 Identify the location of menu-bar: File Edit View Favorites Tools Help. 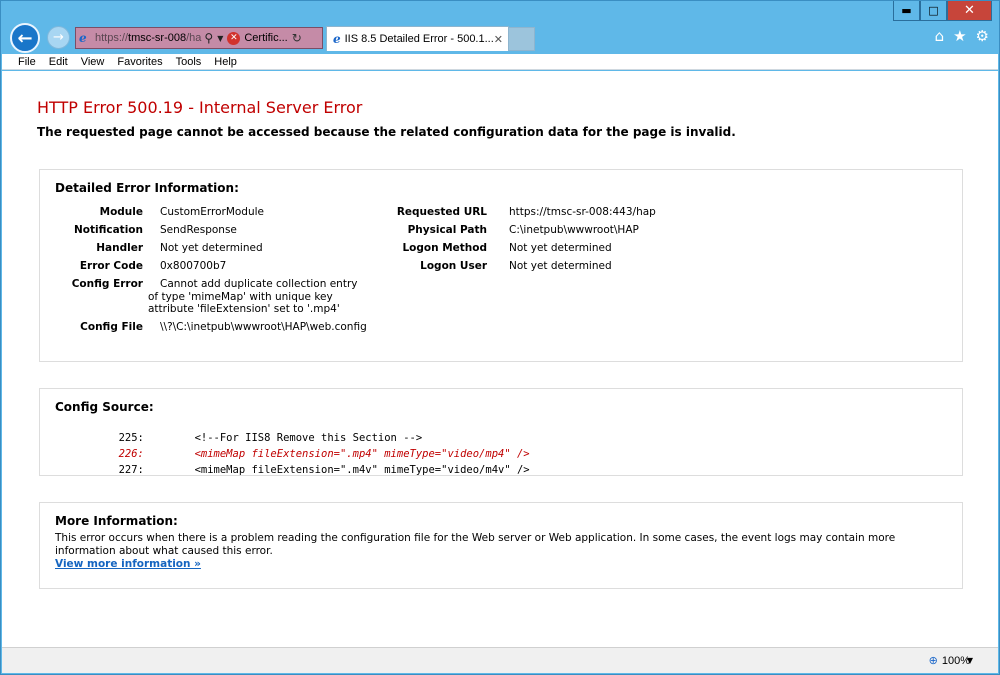
(500, 62).